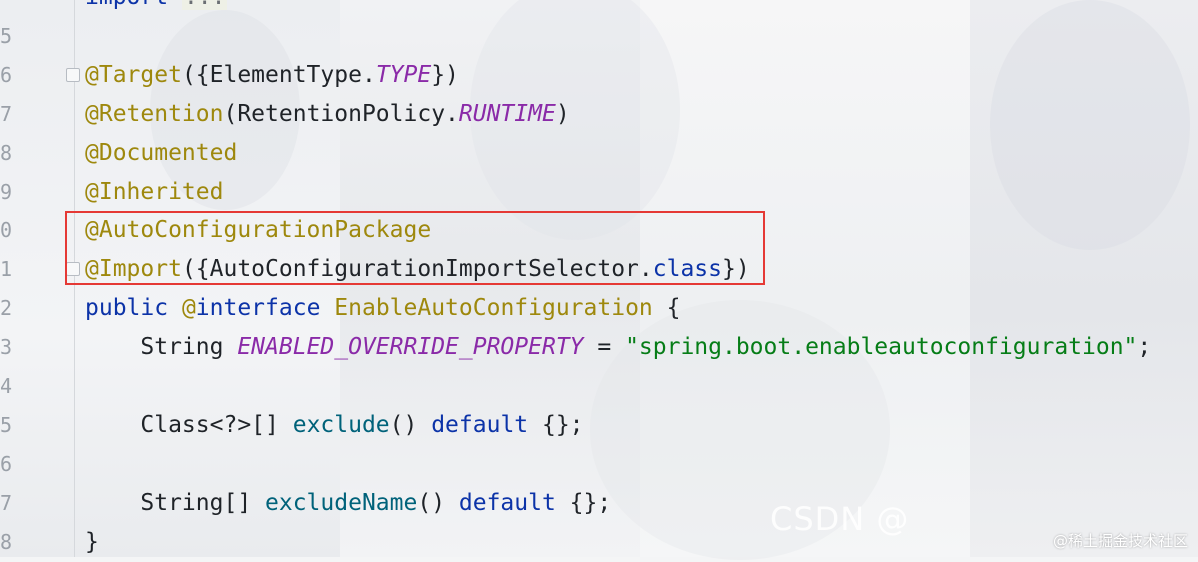 The width and height of the screenshot is (1198, 562). Describe the element at coordinates (1120, 541) in the screenshot. I see `juejin-watermark: @稀土掘金技术社区` at that location.